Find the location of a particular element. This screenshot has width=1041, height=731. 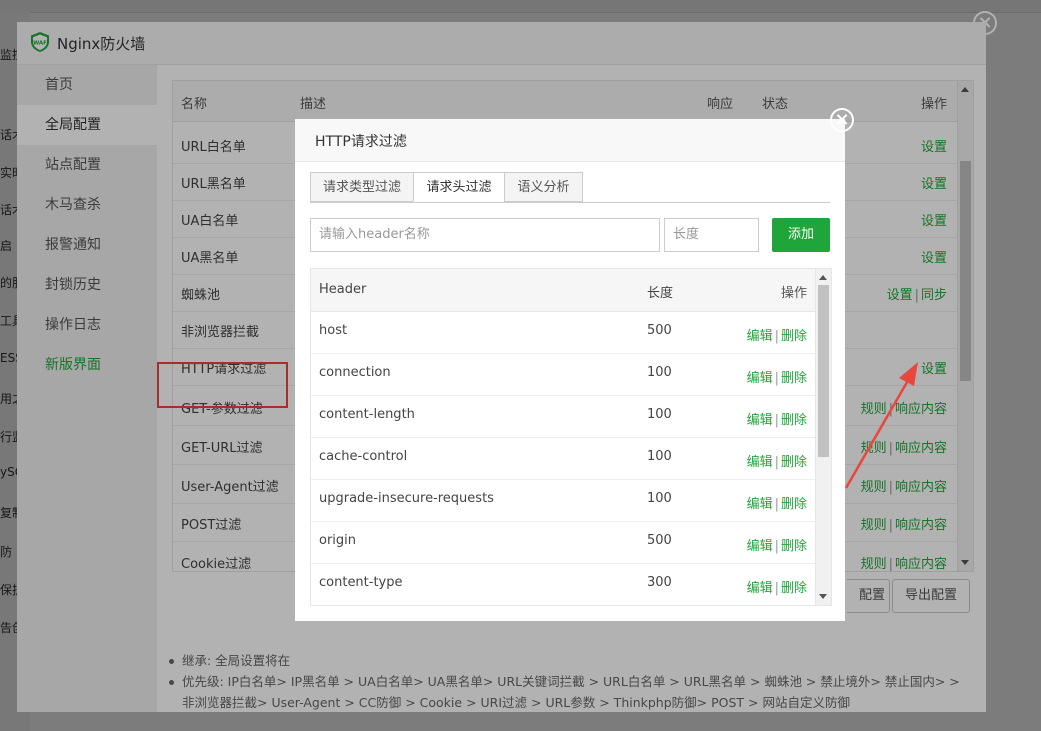

column-operation: 操作 is located at coordinates (793, 293).